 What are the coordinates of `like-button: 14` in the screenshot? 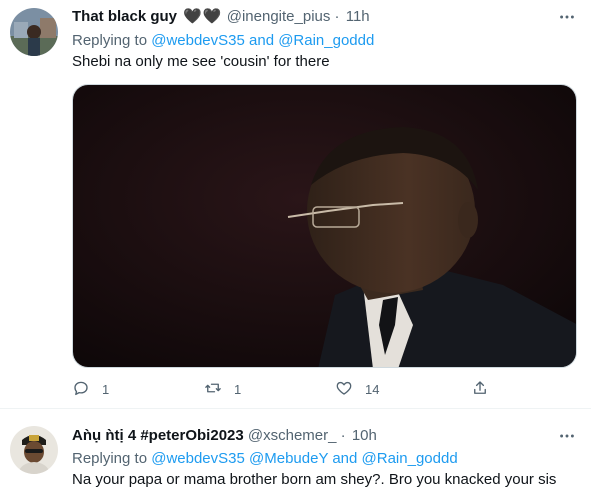 It's located at (357, 389).